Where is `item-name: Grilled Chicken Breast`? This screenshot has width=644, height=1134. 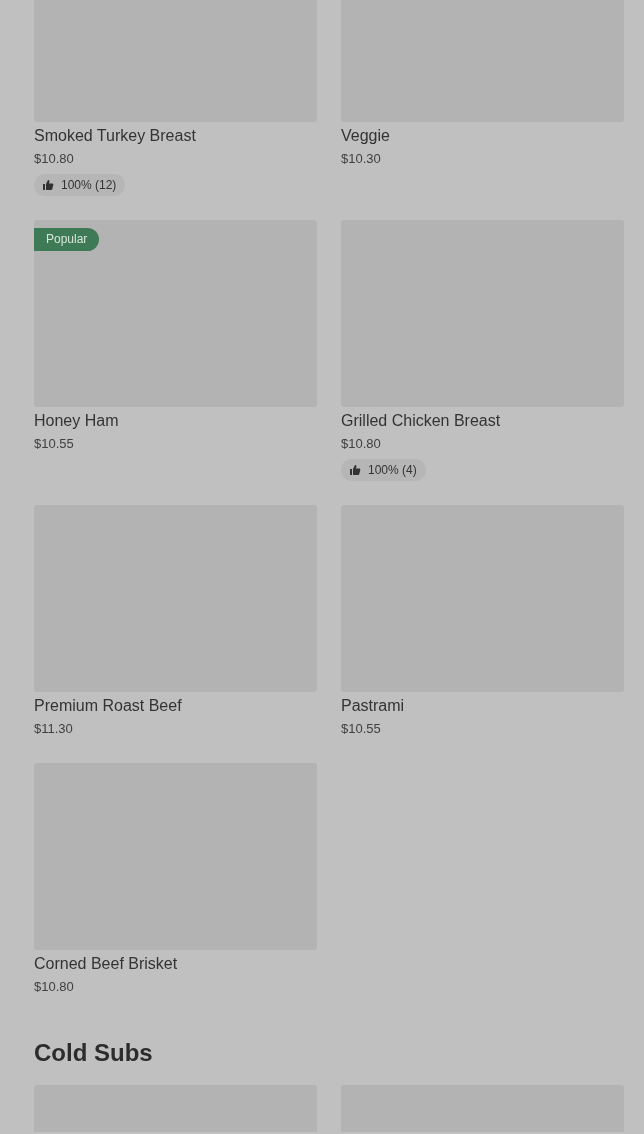 item-name: Grilled Chicken Breast is located at coordinates (421, 421).